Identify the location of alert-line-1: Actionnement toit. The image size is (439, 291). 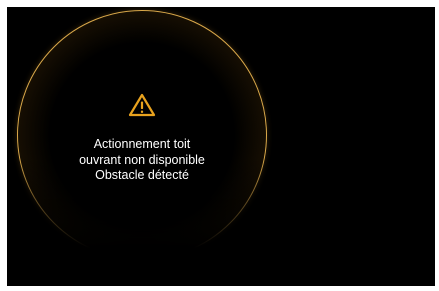
(142, 144).